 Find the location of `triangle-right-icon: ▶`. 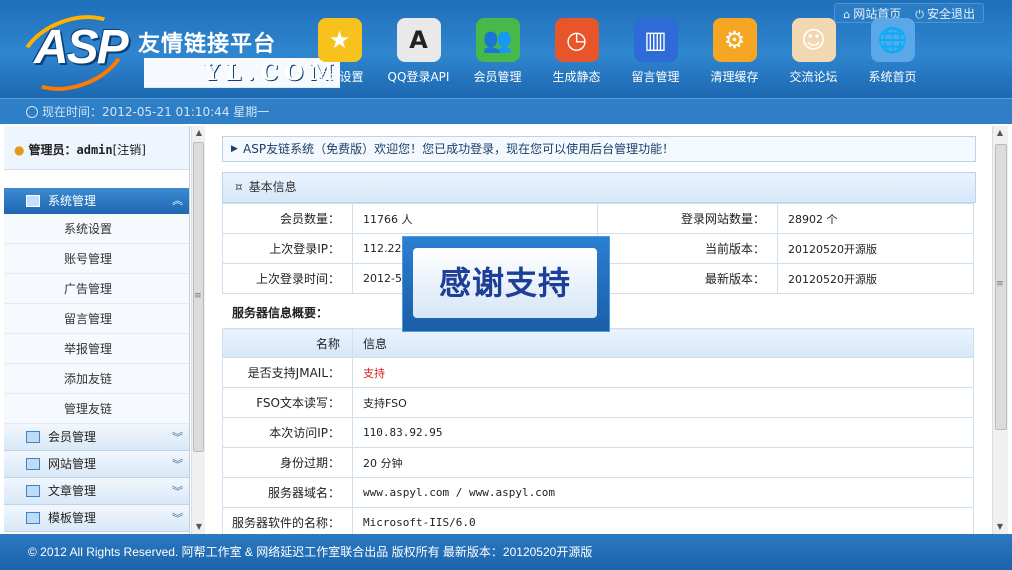

triangle-right-icon: ▶ is located at coordinates (234, 149).